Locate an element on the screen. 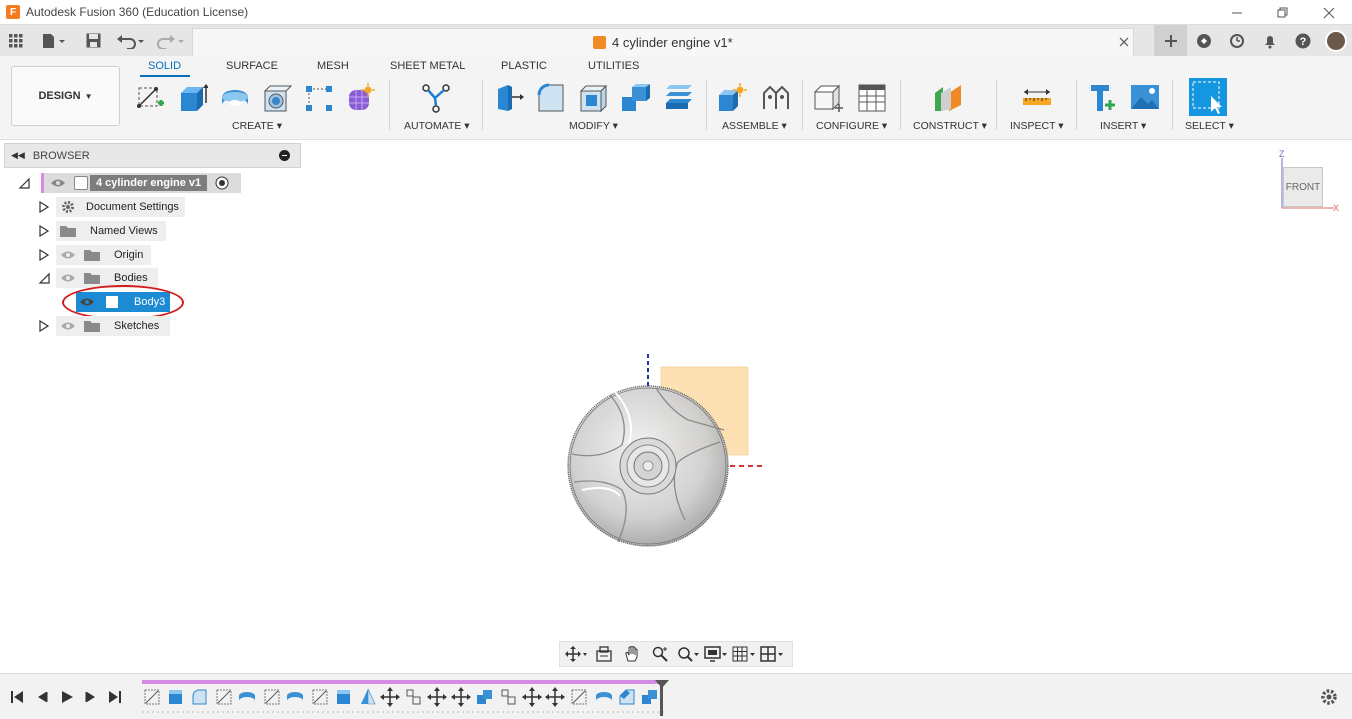  timeline-features is located at coordinates (403, 699).